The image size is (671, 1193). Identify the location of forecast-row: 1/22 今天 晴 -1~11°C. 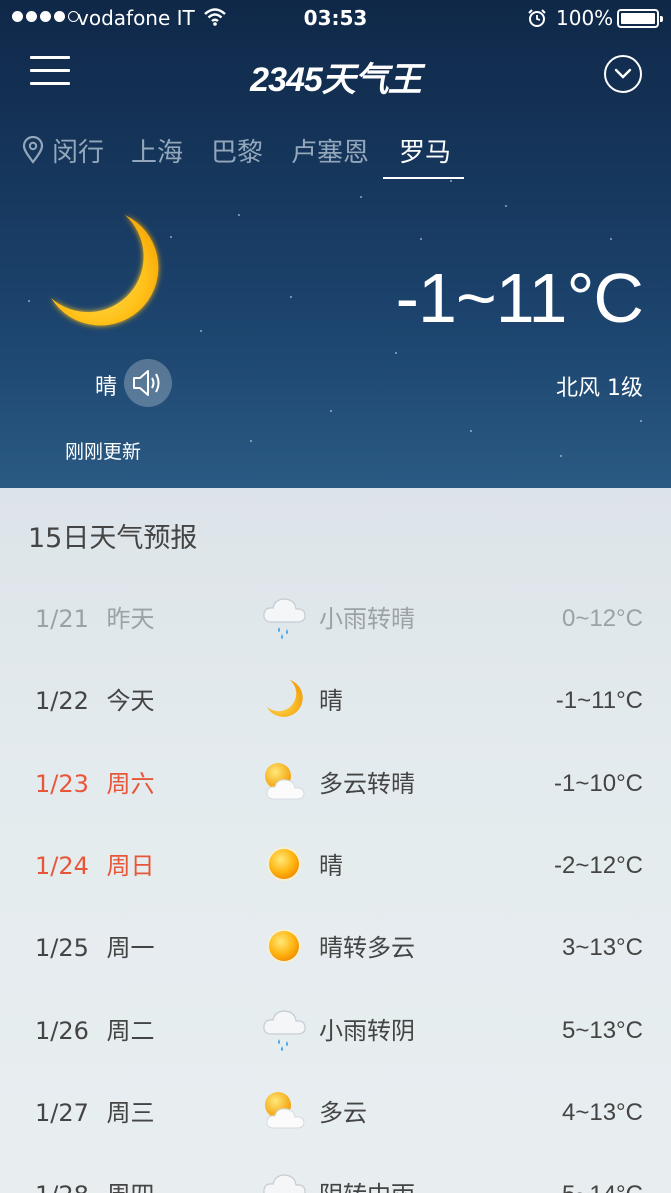
(335, 701).